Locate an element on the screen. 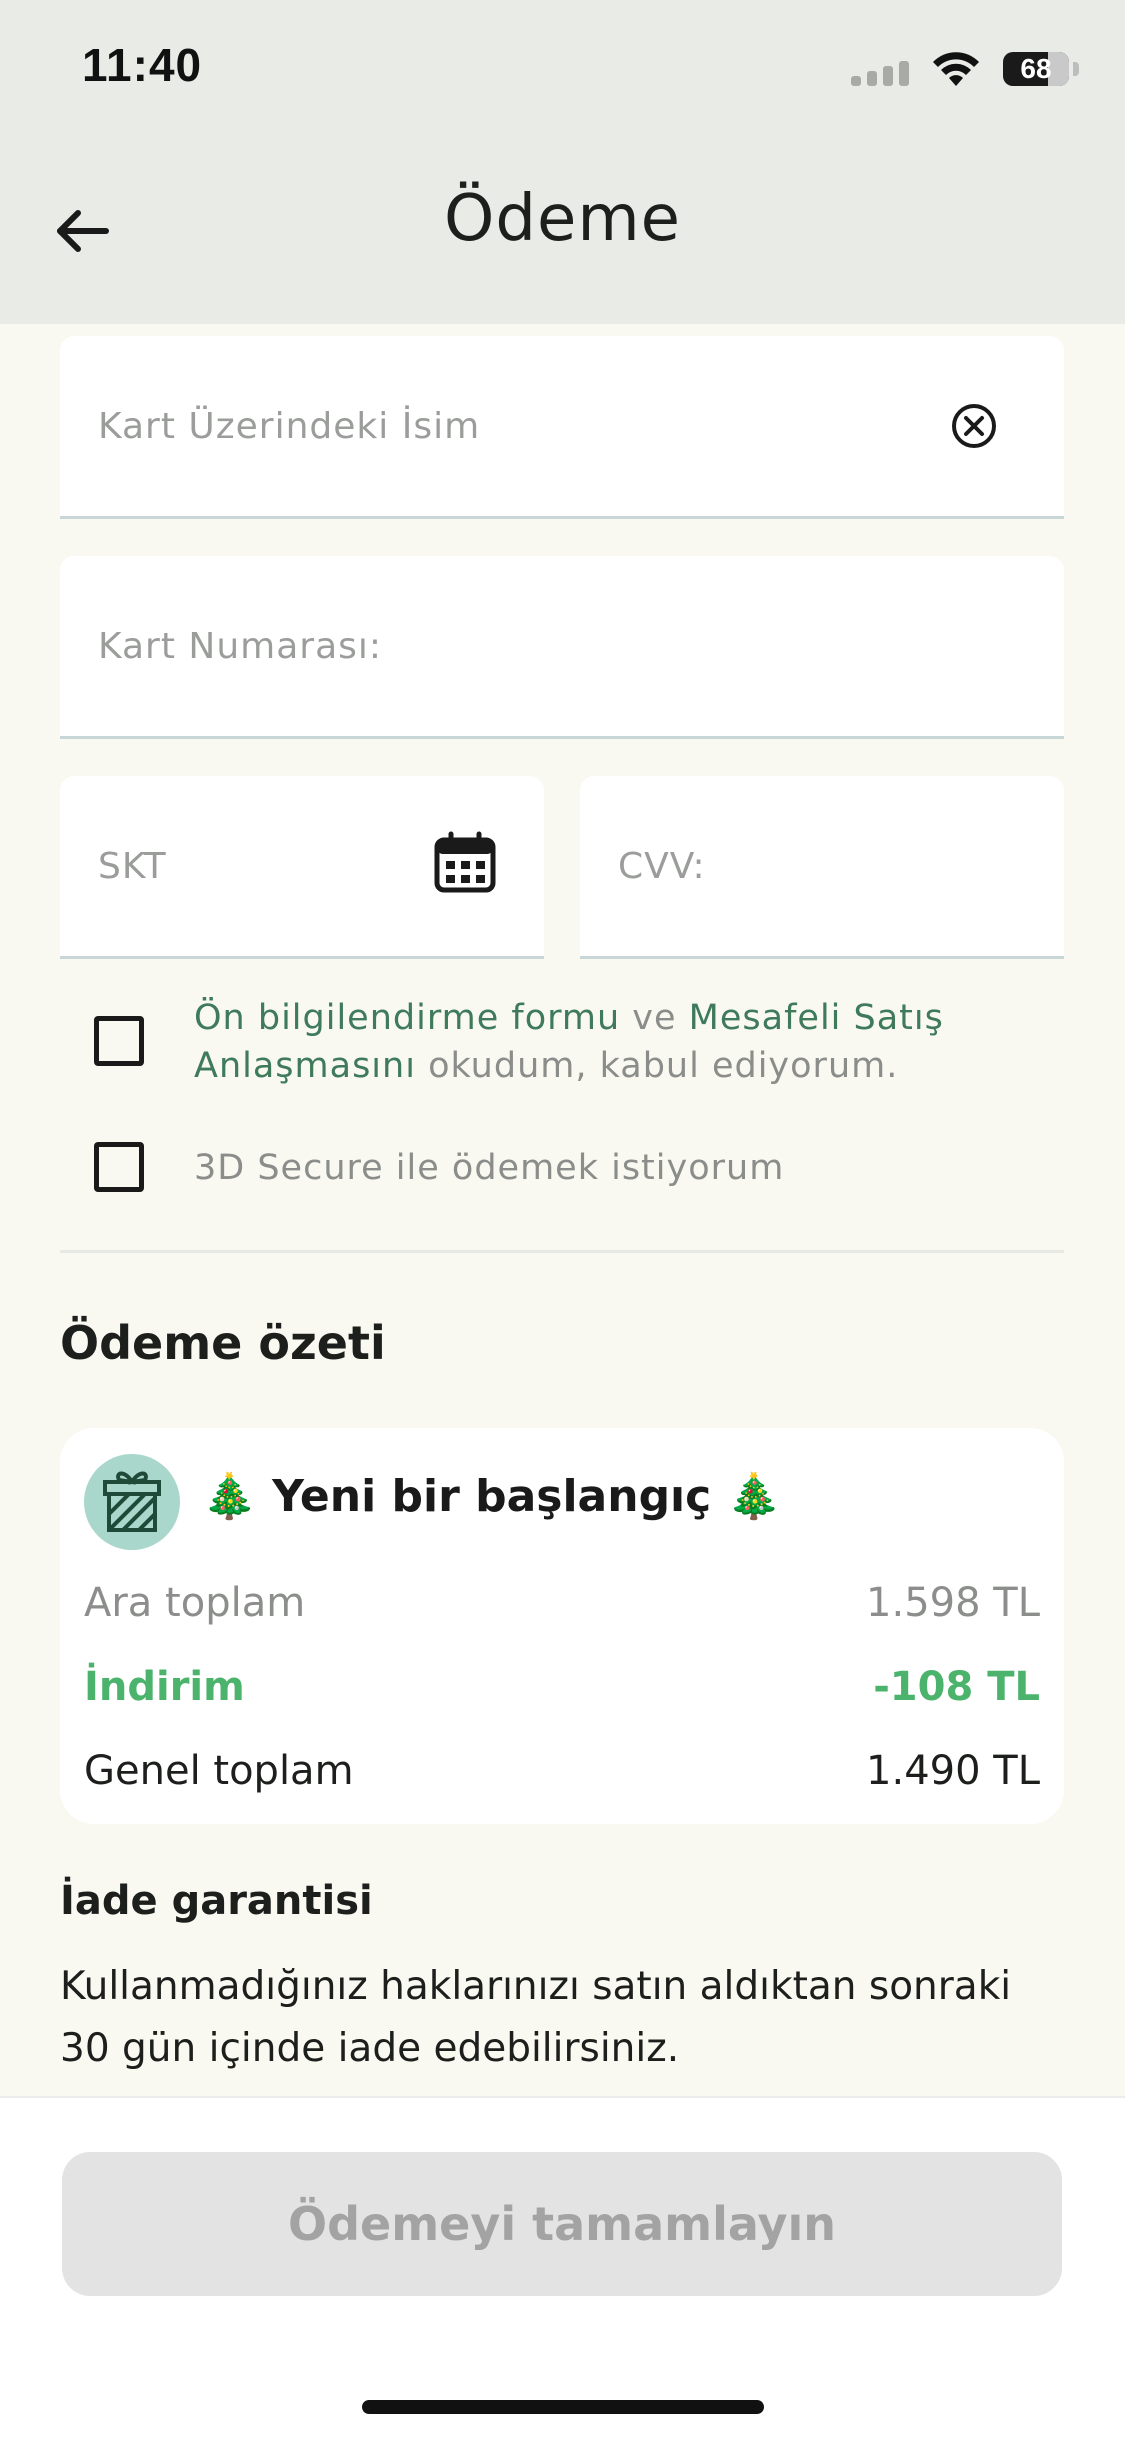 This screenshot has height=2438, width=1125. clear-circle-icon is located at coordinates (974, 426).